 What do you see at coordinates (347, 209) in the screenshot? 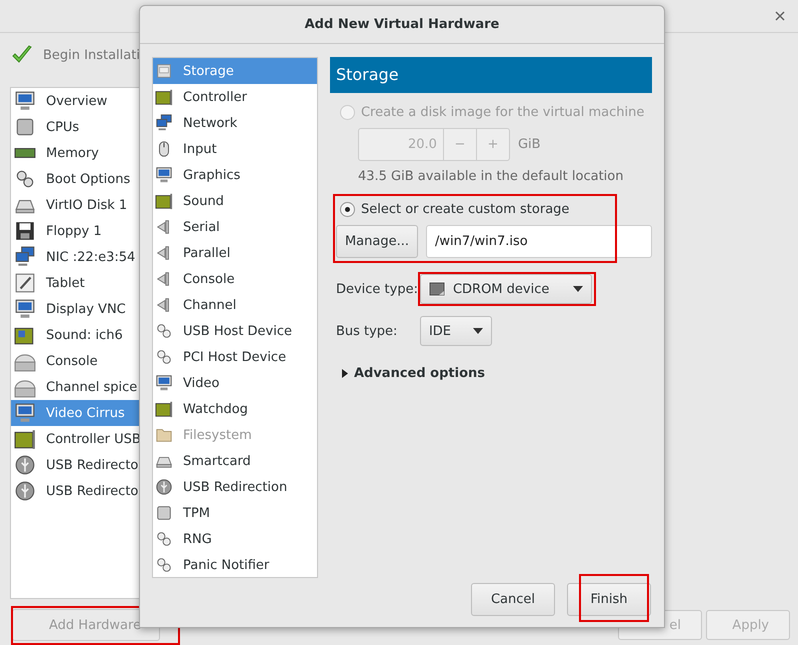
I see `radio-button` at bounding box center [347, 209].